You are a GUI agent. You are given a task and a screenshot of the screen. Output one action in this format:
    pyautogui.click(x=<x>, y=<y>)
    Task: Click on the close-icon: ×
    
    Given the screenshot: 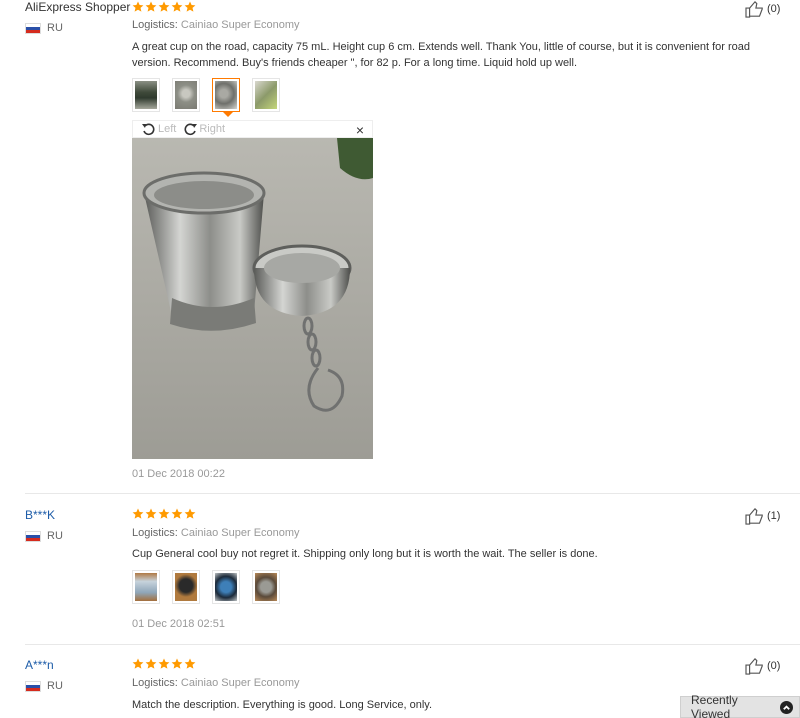 What is the action you would take?
    pyautogui.click(x=360, y=130)
    